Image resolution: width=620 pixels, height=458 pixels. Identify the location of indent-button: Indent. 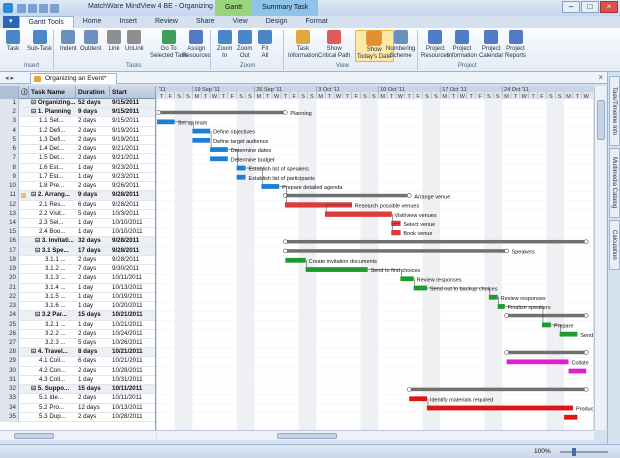
(68, 41).